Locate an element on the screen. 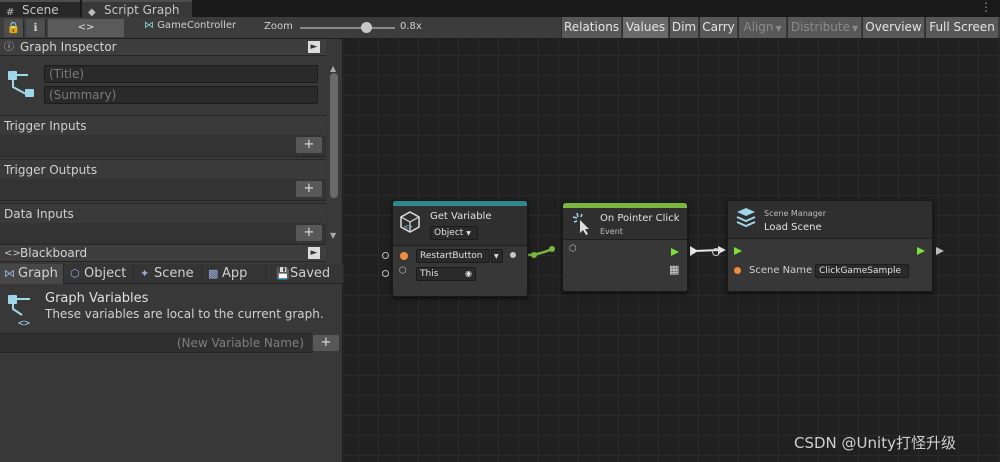 This screenshot has height=462, width=1000. more-options-icon: ⋮ is located at coordinates (986, 7).